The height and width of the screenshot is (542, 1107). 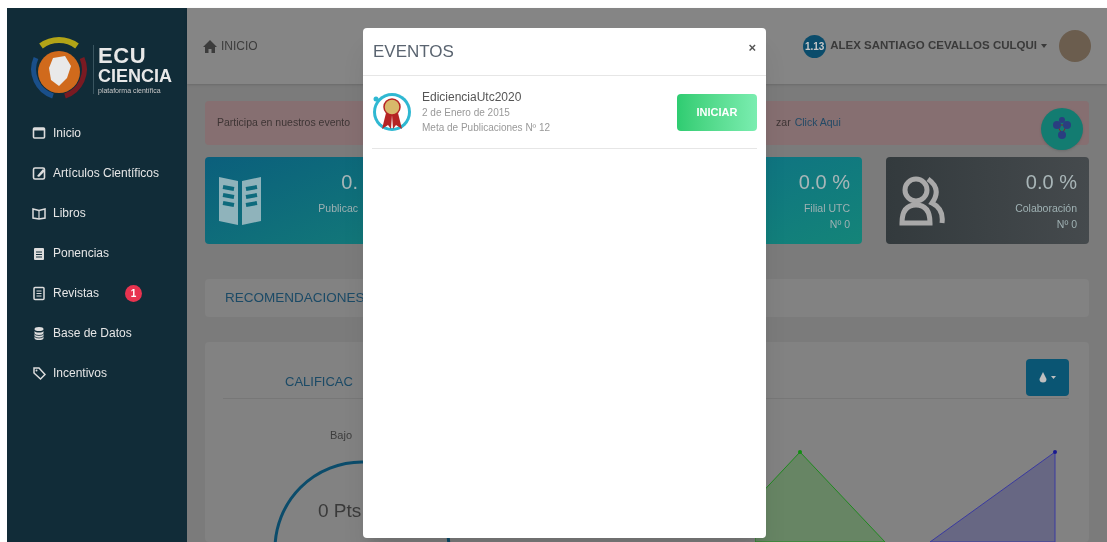 I want to click on close-button: ×, so click(x=752, y=47).